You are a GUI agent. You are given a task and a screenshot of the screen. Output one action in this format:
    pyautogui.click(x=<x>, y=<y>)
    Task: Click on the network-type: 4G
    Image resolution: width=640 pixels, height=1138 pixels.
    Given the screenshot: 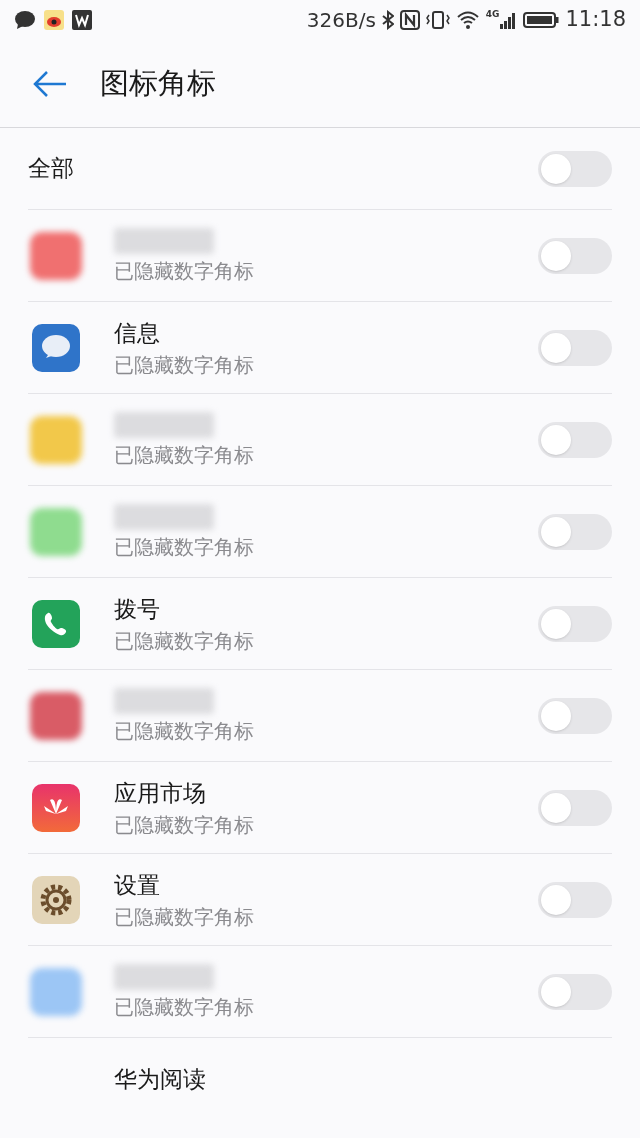 What is the action you would take?
    pyautogui.click(x=492, y=14)
    